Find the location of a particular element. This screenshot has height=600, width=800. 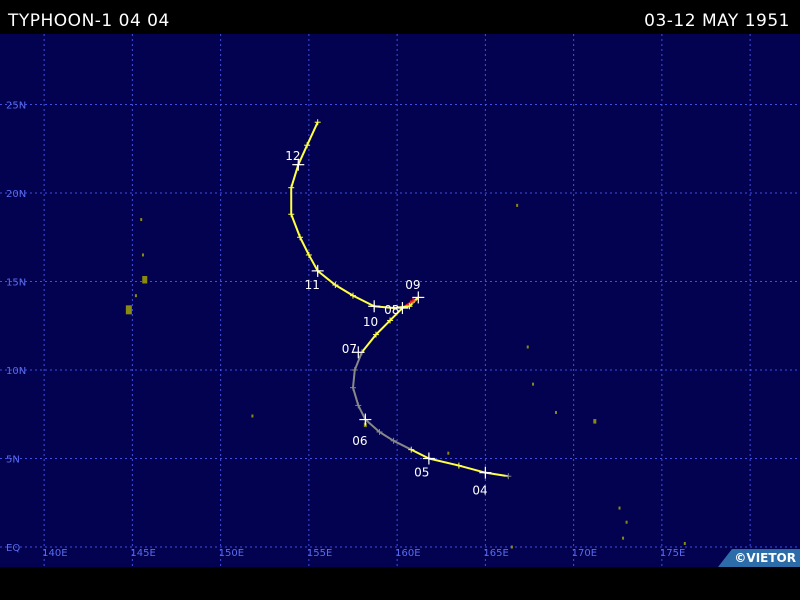

longitude-label: 155E is located at coordinates (319, 553).